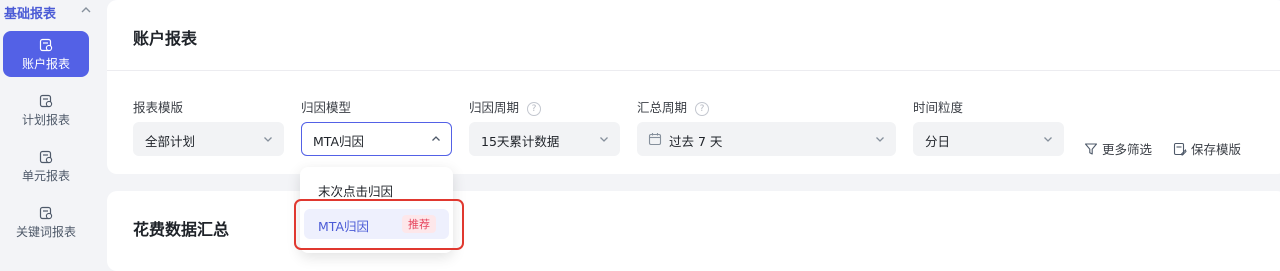 The height and width of the screenshot is (271, 1280). What do you see at coordinates (45, 176) in the screenshot?
I see `sidebar-item-label: 单元报表` at bounding box center [45, 176].